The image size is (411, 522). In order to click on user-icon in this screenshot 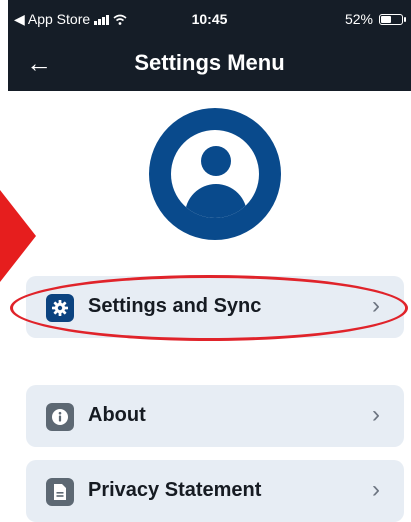, I will do `click(215, 174)`.